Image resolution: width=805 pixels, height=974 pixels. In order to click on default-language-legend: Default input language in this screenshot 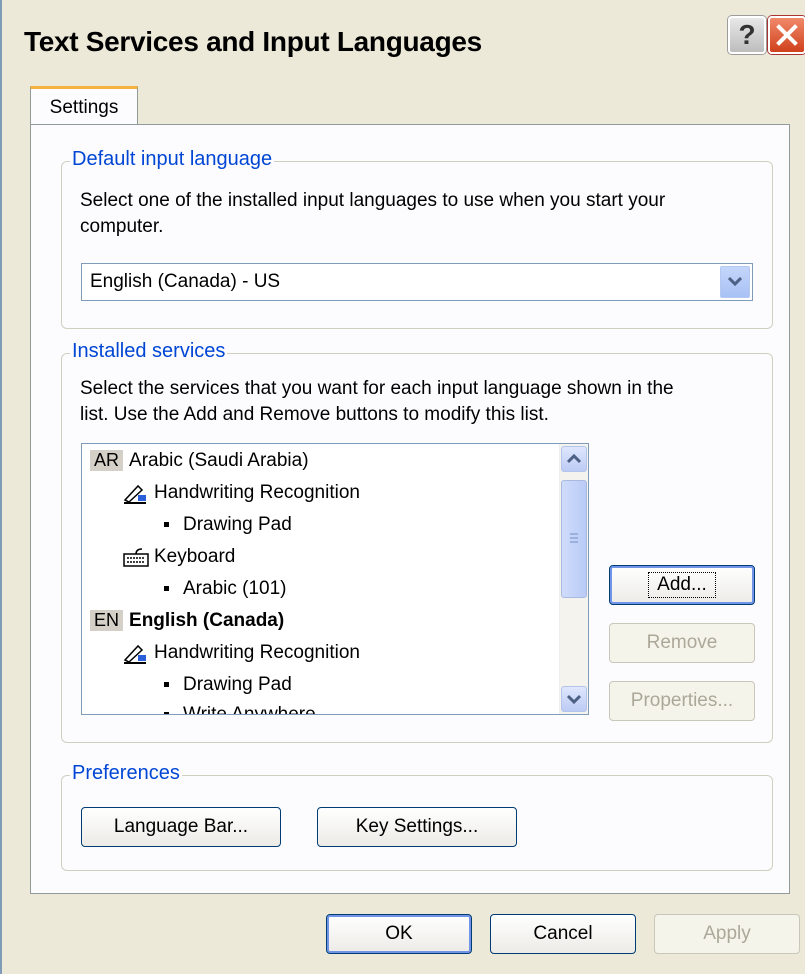, I will do `click(172, 159)`.